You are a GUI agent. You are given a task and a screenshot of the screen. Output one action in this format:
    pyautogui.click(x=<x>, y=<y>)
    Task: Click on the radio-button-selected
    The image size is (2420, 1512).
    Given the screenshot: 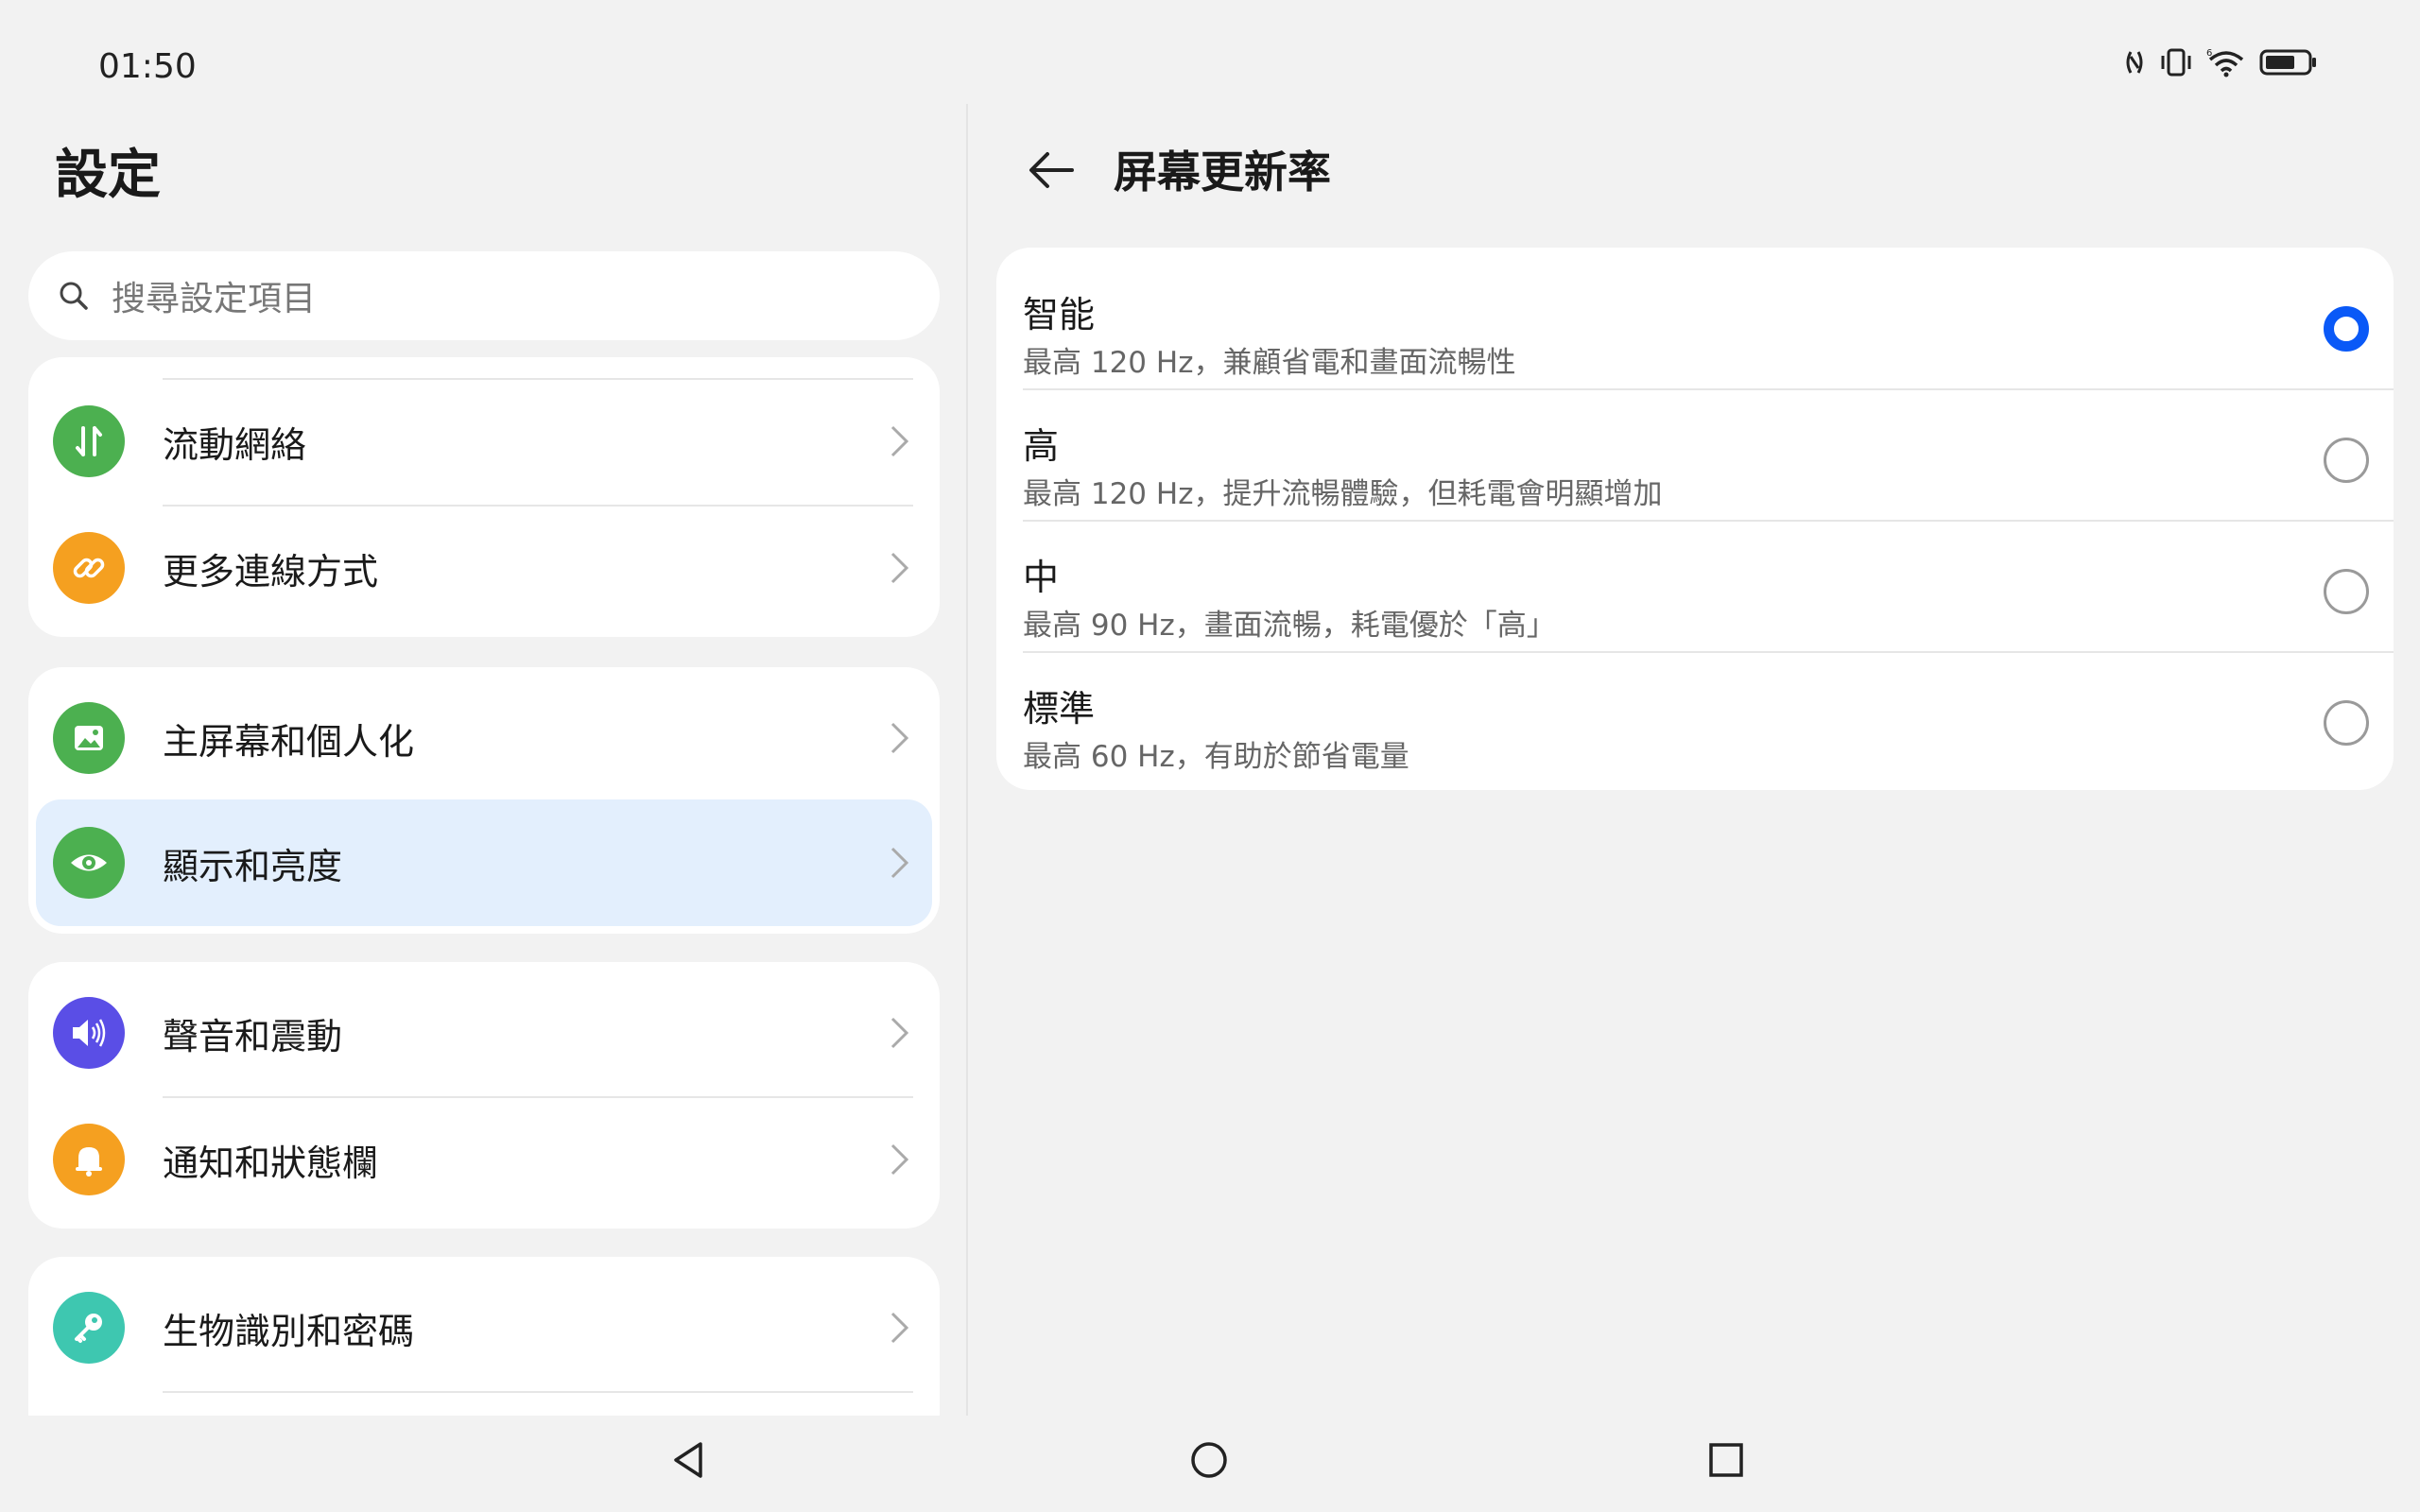 What is the action you would take?
    pyautogui.click(x=2346, y=329)
    